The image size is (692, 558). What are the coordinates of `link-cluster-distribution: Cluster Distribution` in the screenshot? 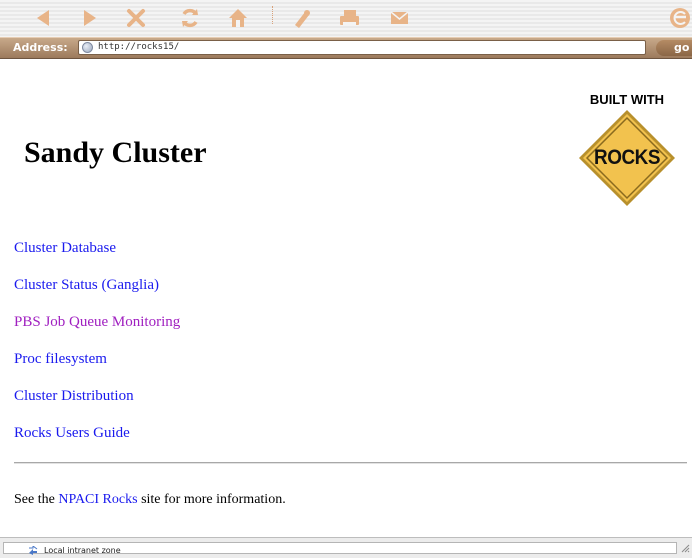 It's located at (97, 396).